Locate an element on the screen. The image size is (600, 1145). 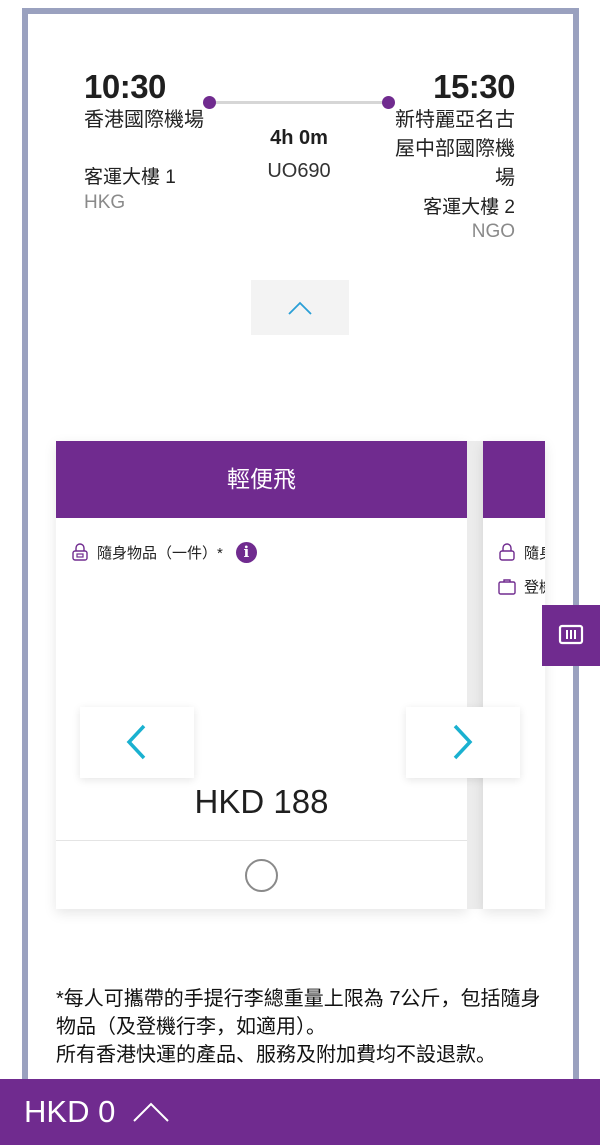
flight-duration: 4h 0m is located at coordinates (299, 138).